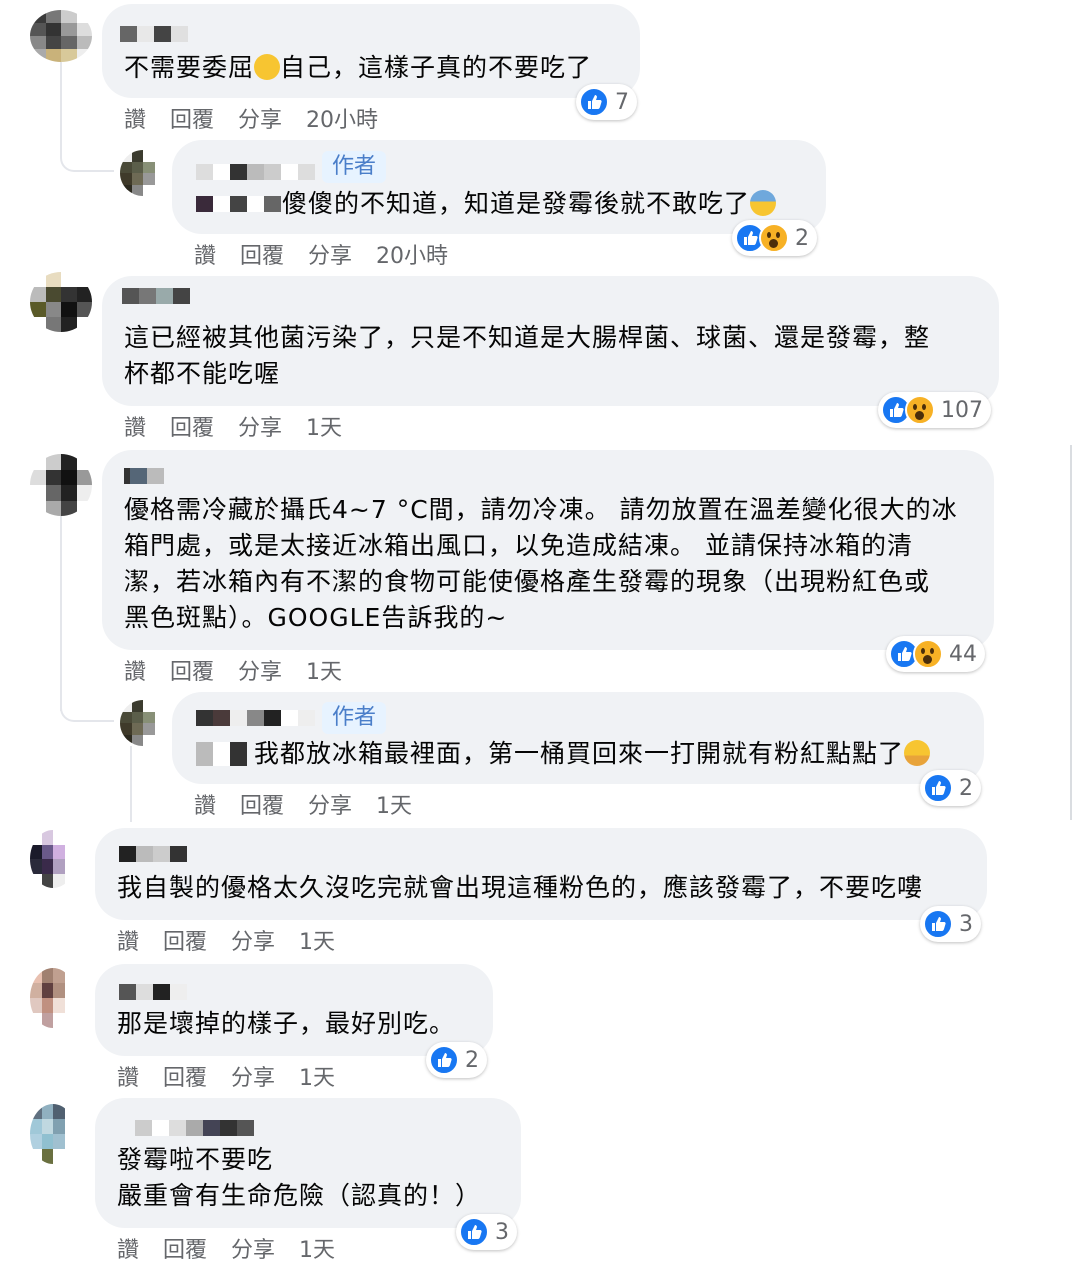  I want to click on comment-text: 發霉啦不要吃 嚴重會有生命危險（認真的！）, so click(299, 1177).